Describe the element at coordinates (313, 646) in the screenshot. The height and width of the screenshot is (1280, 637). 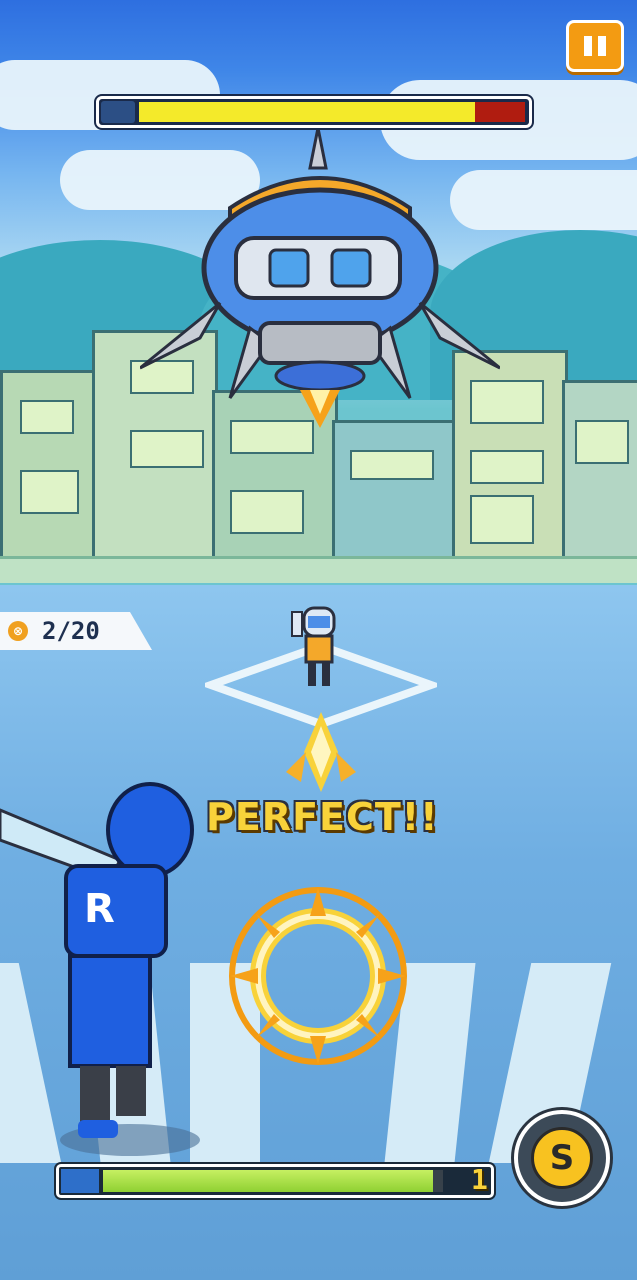
I see `pitcher-character` at that location.